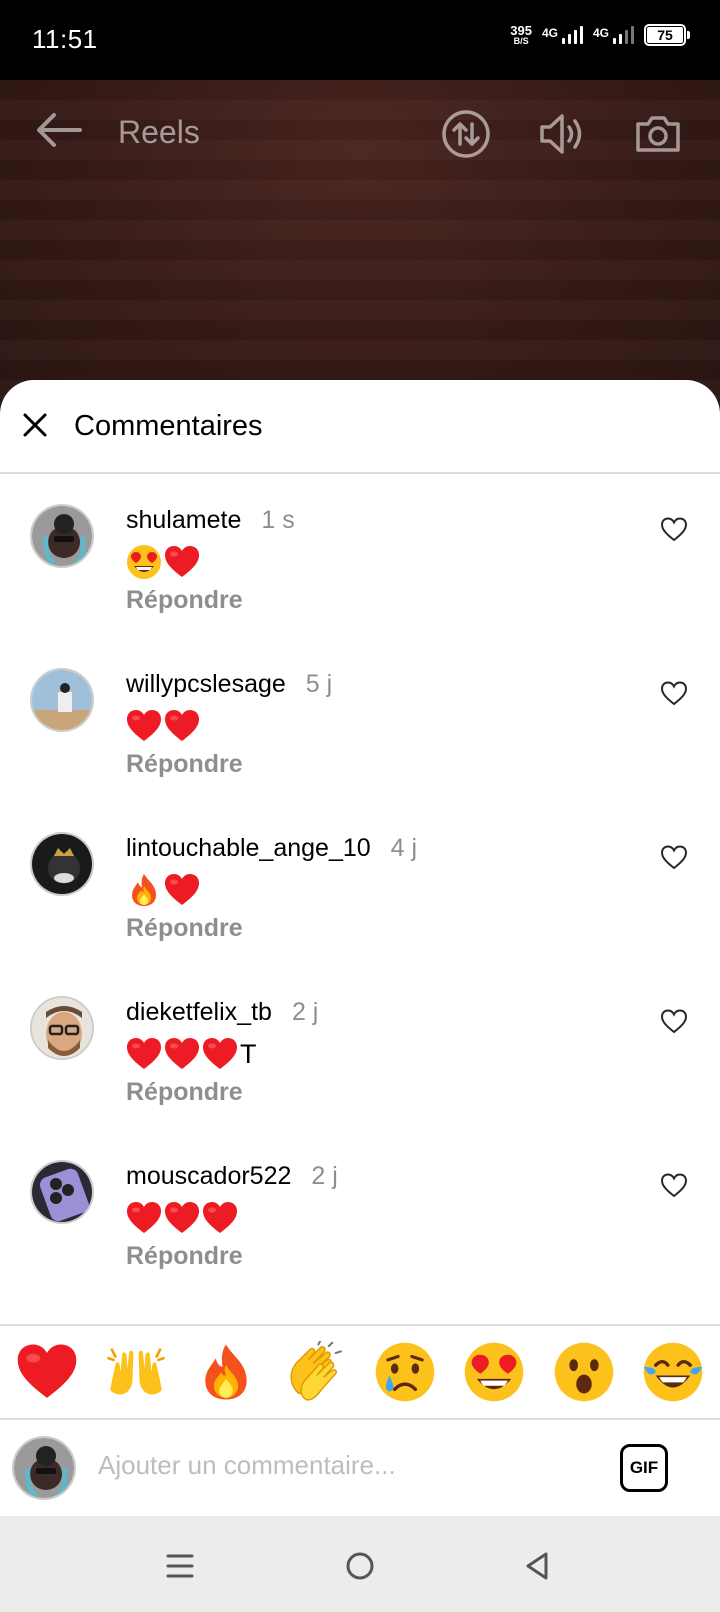 The width and height of the screenshot is (720, 1612). What do you see at coordinates (59, 130) in the screenshot?
I see `back-arrow-icon` at bounding box center [59, 130].